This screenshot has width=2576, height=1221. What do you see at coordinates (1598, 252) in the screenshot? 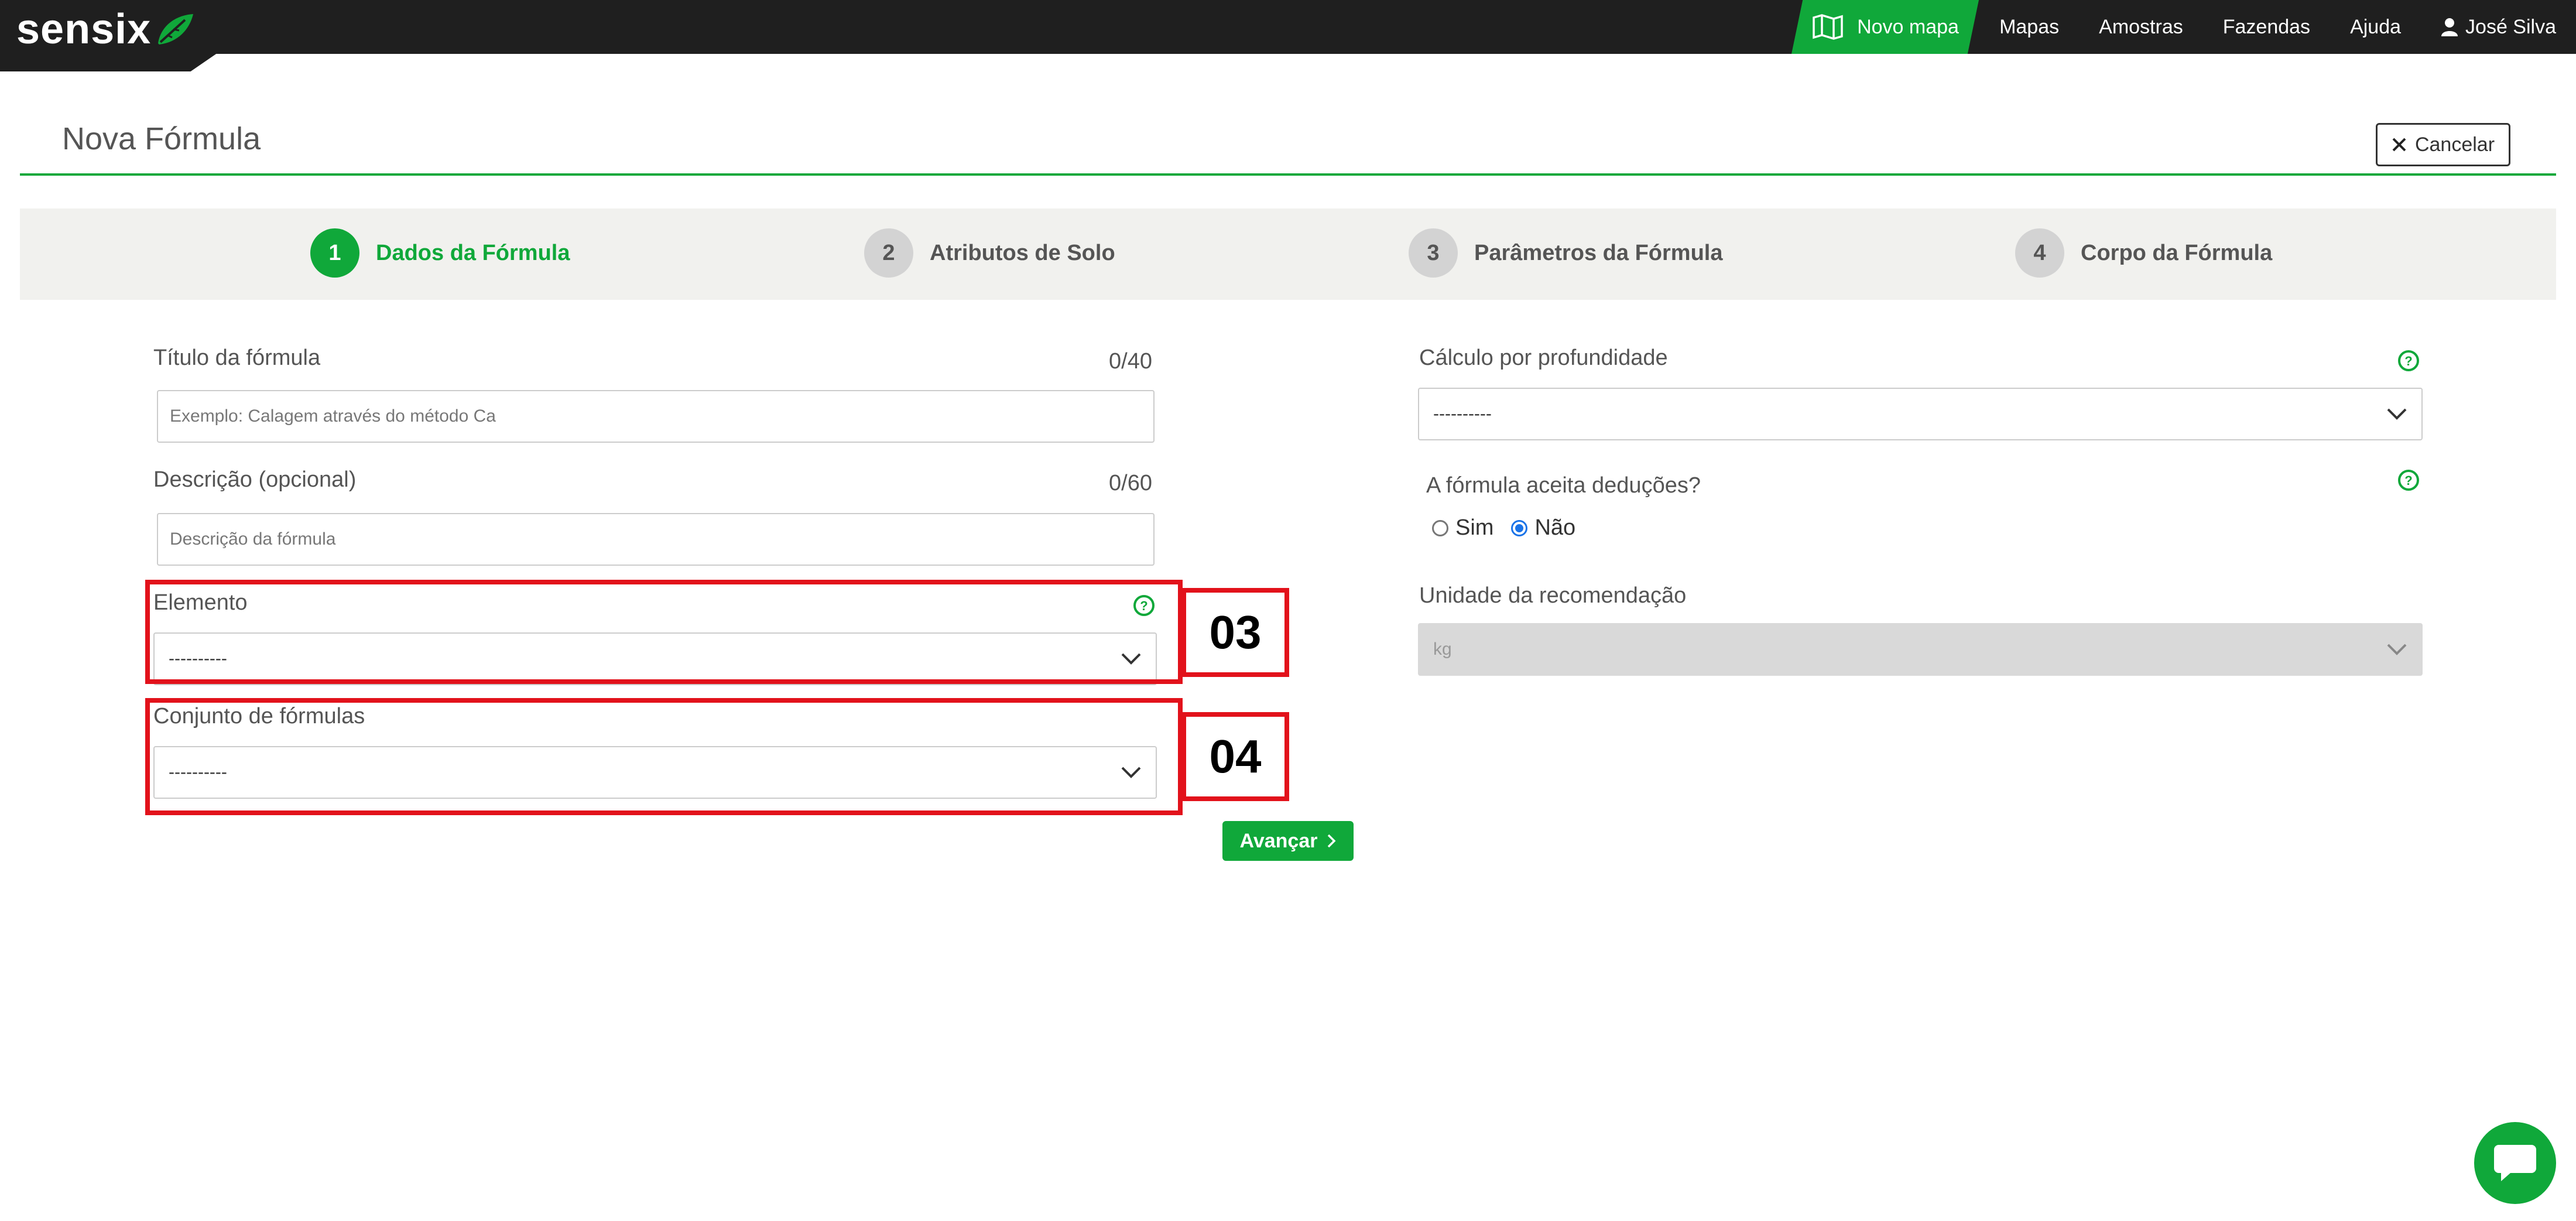
I see `step-label: Parâmetros da Fórmula` at bounding box center [1598, 252].